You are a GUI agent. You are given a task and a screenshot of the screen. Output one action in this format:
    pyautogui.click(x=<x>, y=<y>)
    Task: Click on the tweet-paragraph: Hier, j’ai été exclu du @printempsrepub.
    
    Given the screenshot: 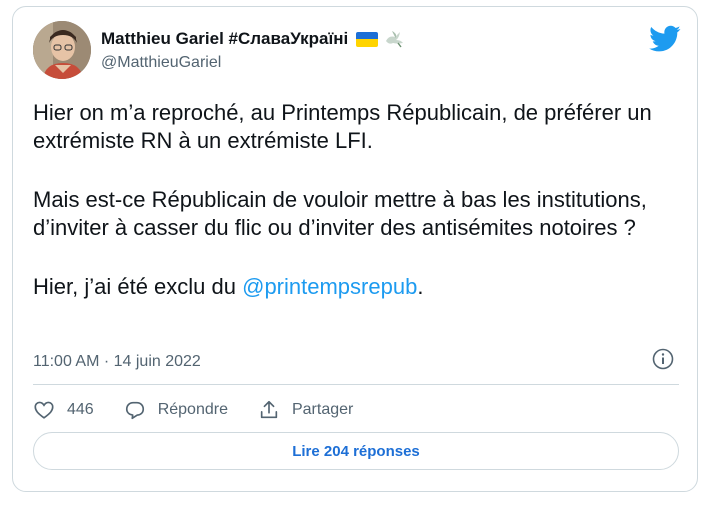 What is the action you would take?
    pyautogui.click(x=353, y=287)
    